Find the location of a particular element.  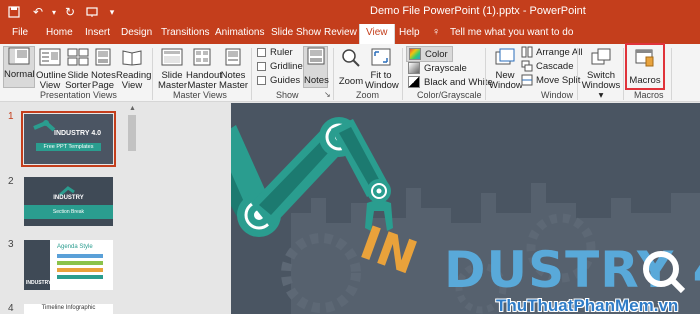

cascade-icon is located at coordinates (527, 66).